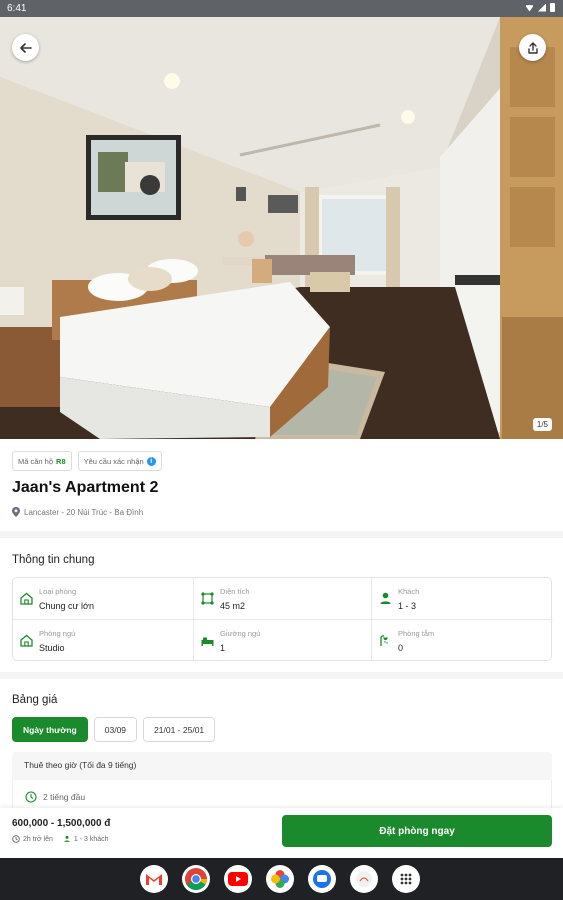 Image resolution: width=563 pixels, height=900 pixels. I want to click on price-meta: 2h trở lên 1 - 3 khách, so click(60, 839).